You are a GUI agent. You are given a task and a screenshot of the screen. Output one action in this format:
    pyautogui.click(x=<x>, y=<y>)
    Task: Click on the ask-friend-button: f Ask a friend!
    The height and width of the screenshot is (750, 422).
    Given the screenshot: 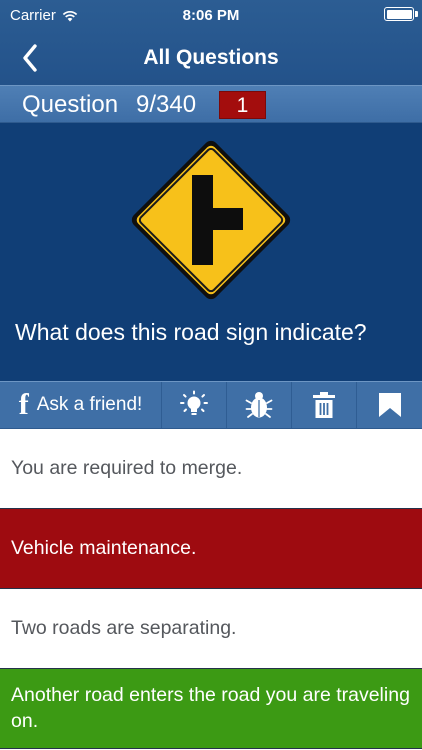 What is the action you would take?
    pyautogui.click(x=81, y=405)
    